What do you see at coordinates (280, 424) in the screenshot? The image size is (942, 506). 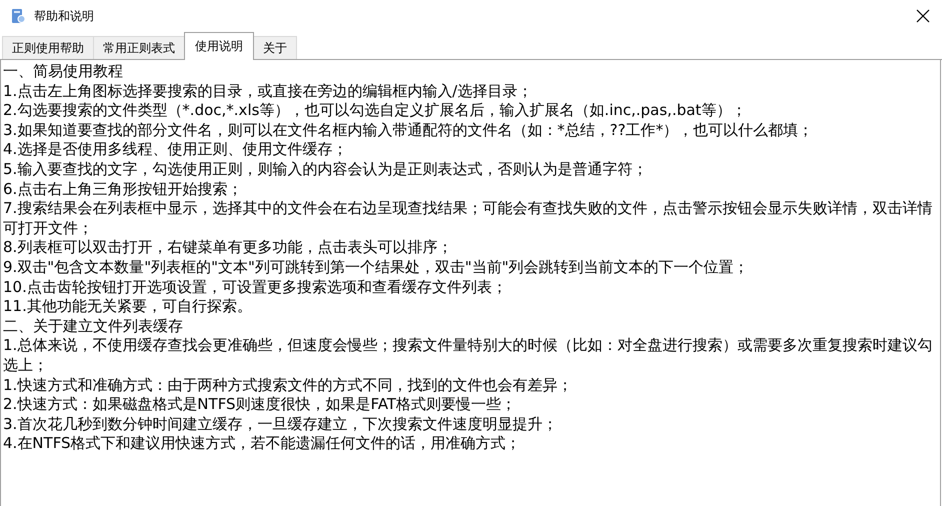 I see `help-line: 3.首次花几秒到数分钟时间建立缓存，一旦缓存建立，下次搜索文件速度明显提升；` at bounding box center [280, 424].